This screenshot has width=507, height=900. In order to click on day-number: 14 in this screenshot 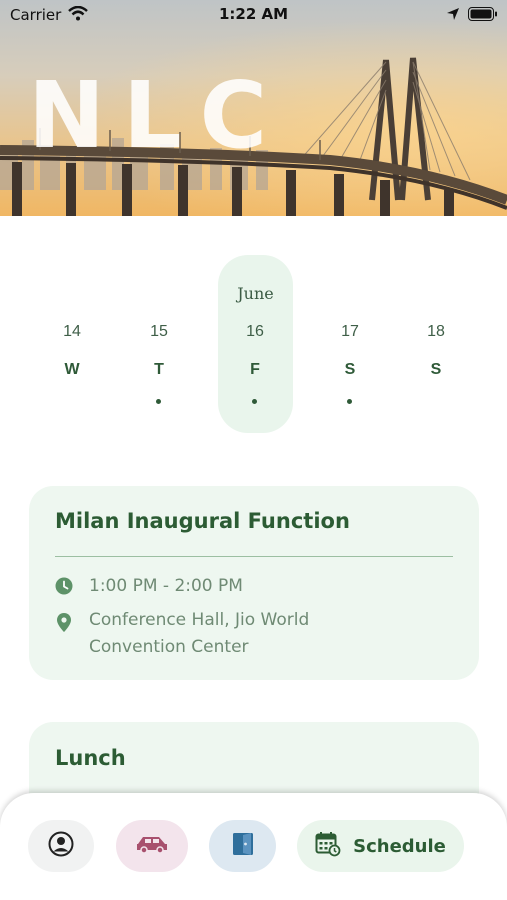, I will do `click(72, 331)`.